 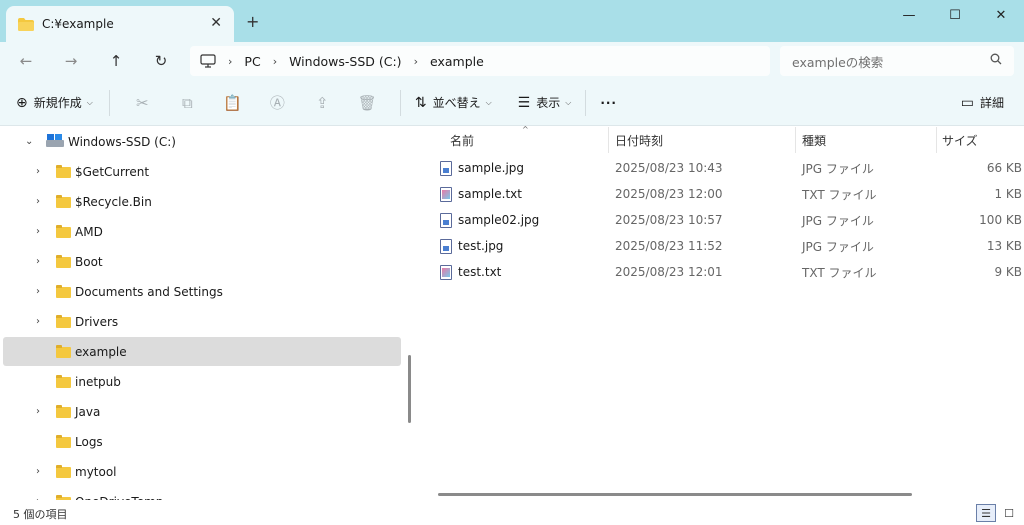 What do you see at coordinates (78, 24) in the screenshot?
I see `tab-title: C:¥example` at bounding box center [78, 24].